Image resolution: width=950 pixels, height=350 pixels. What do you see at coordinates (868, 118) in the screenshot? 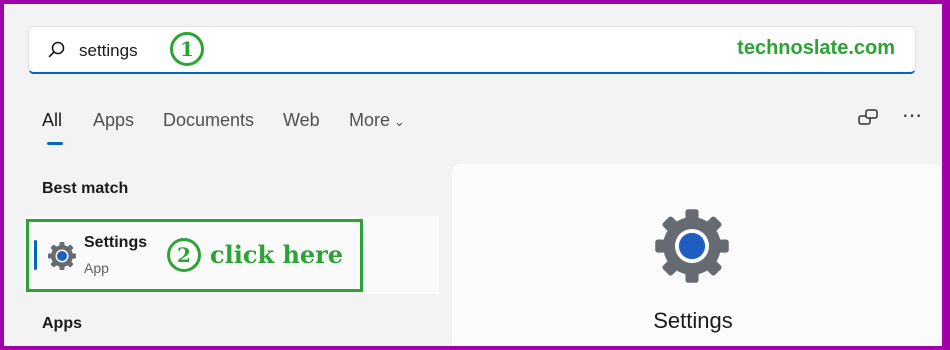
I see `share-screen-icon` at bounding box center [868, 118].